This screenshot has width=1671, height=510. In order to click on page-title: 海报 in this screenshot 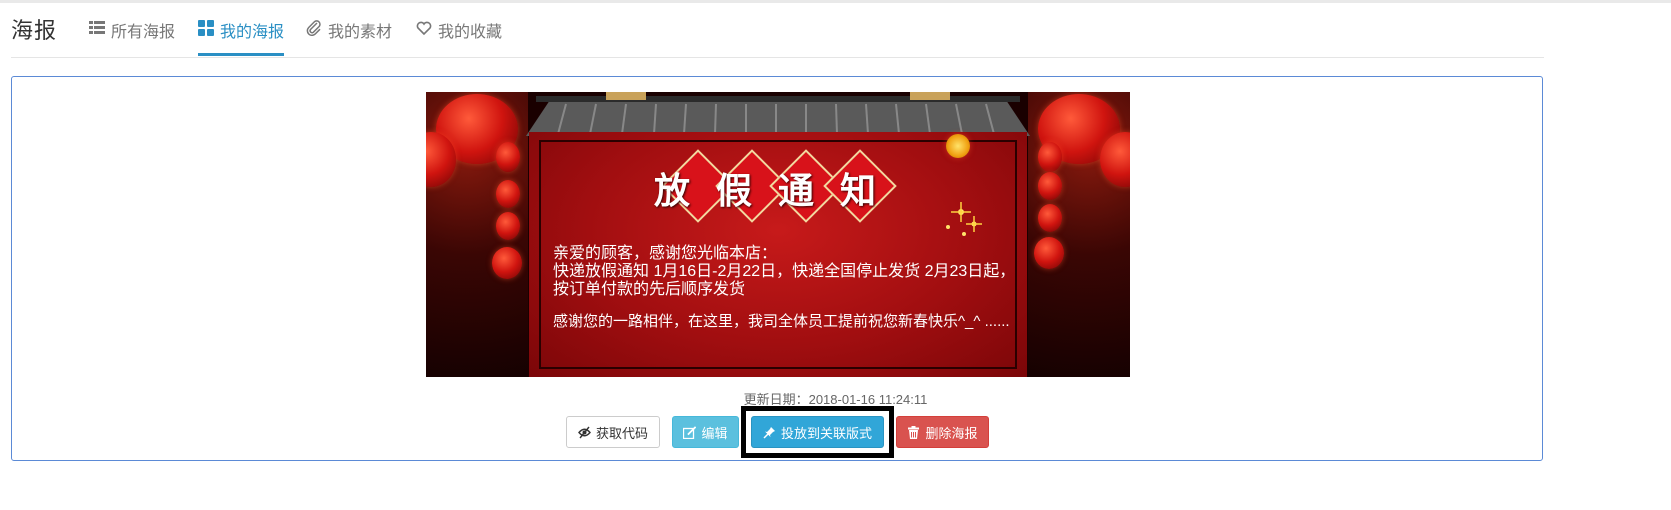, I will do `click(34, 31)`.